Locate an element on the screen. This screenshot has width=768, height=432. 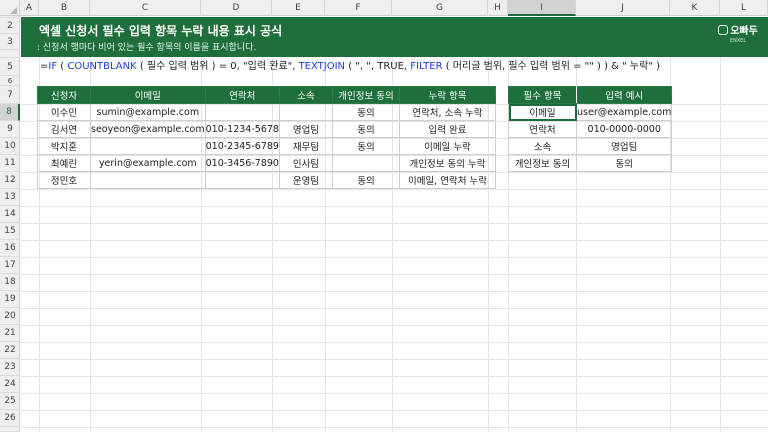
select-all-button is located at coordinates (10, 8).